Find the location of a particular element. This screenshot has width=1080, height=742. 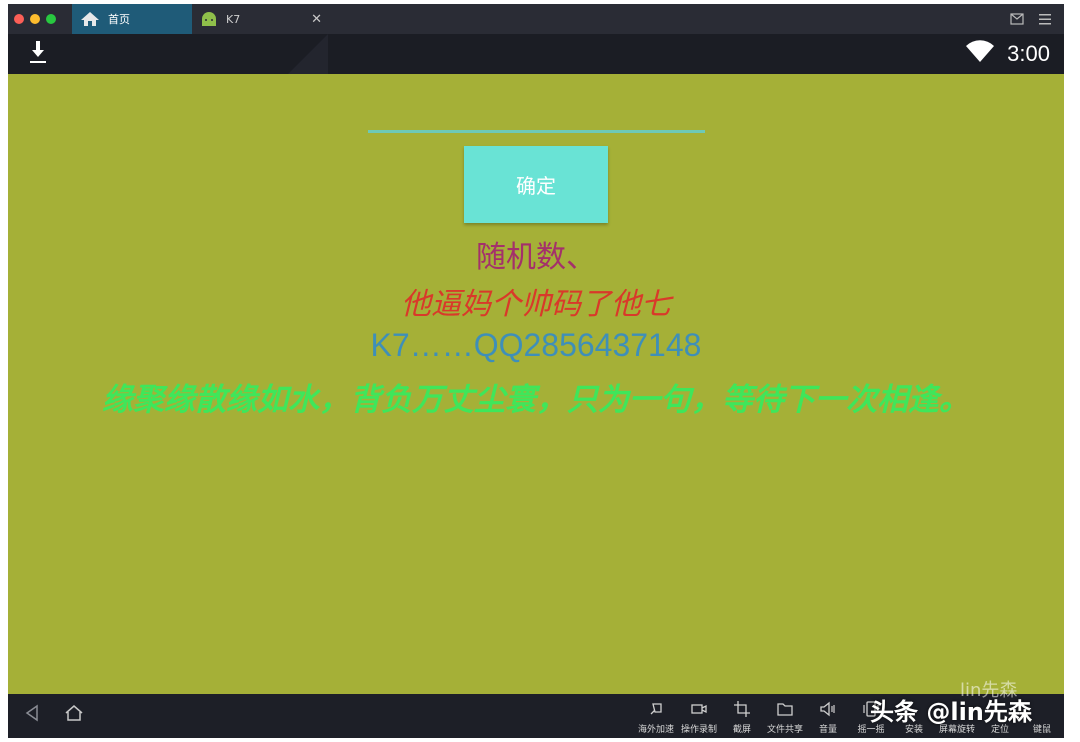

android-icon is located at coordinates (209, 19).